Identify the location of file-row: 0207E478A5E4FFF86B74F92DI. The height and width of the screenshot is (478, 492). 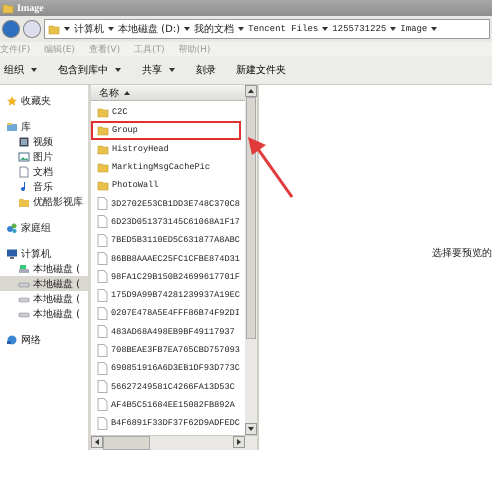
(168, 313).